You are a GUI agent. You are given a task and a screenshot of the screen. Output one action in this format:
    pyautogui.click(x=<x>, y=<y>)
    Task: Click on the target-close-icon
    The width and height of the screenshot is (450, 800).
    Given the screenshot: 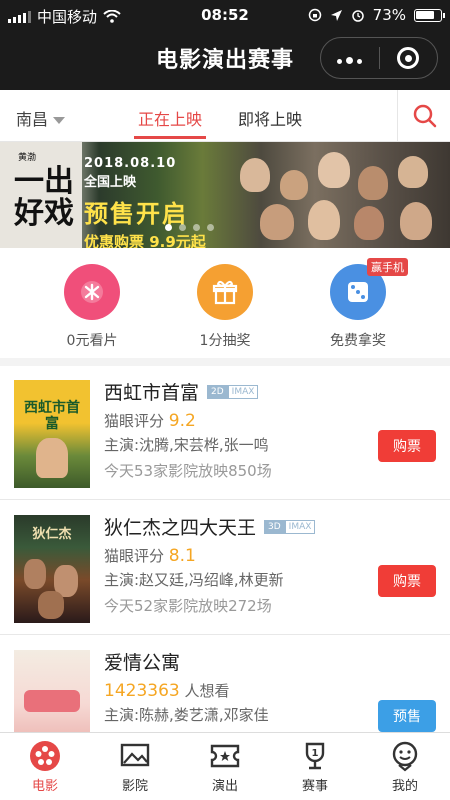 What is the action you would take?
    pyautogui.click(x=408, y=58)
    